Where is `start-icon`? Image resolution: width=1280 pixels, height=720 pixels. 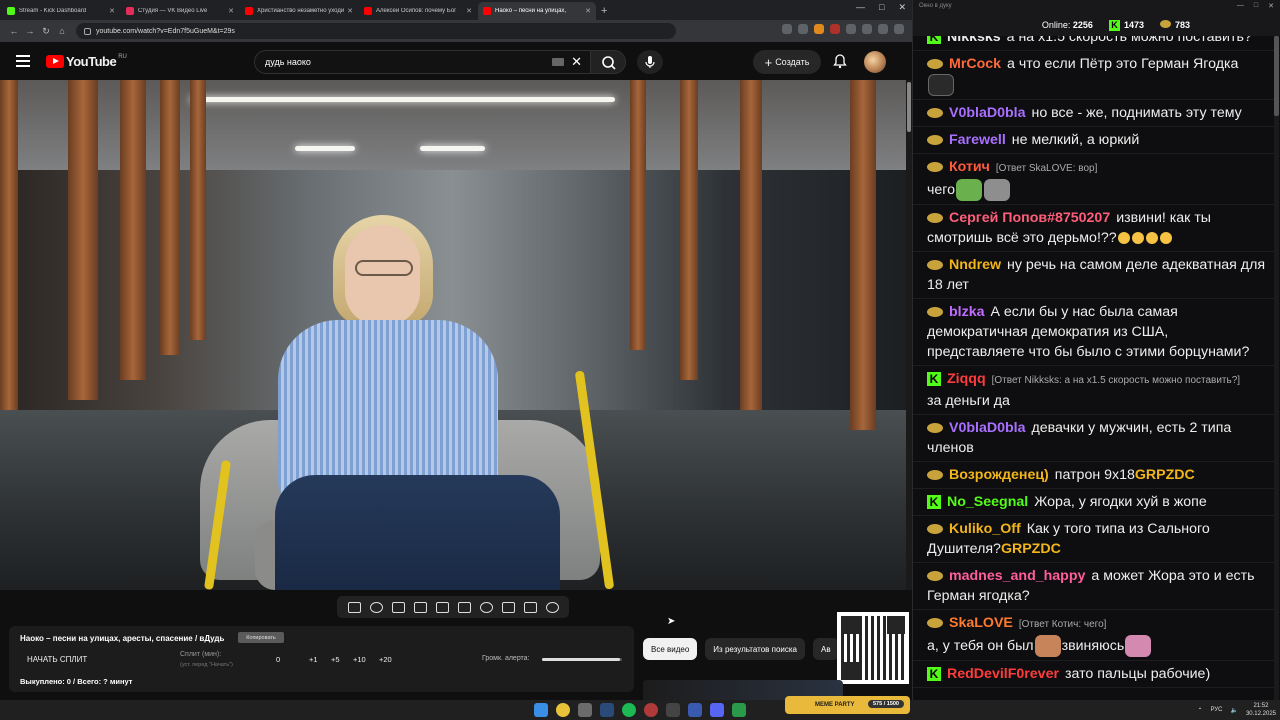
start-icon is located at coordinates (541, 710).